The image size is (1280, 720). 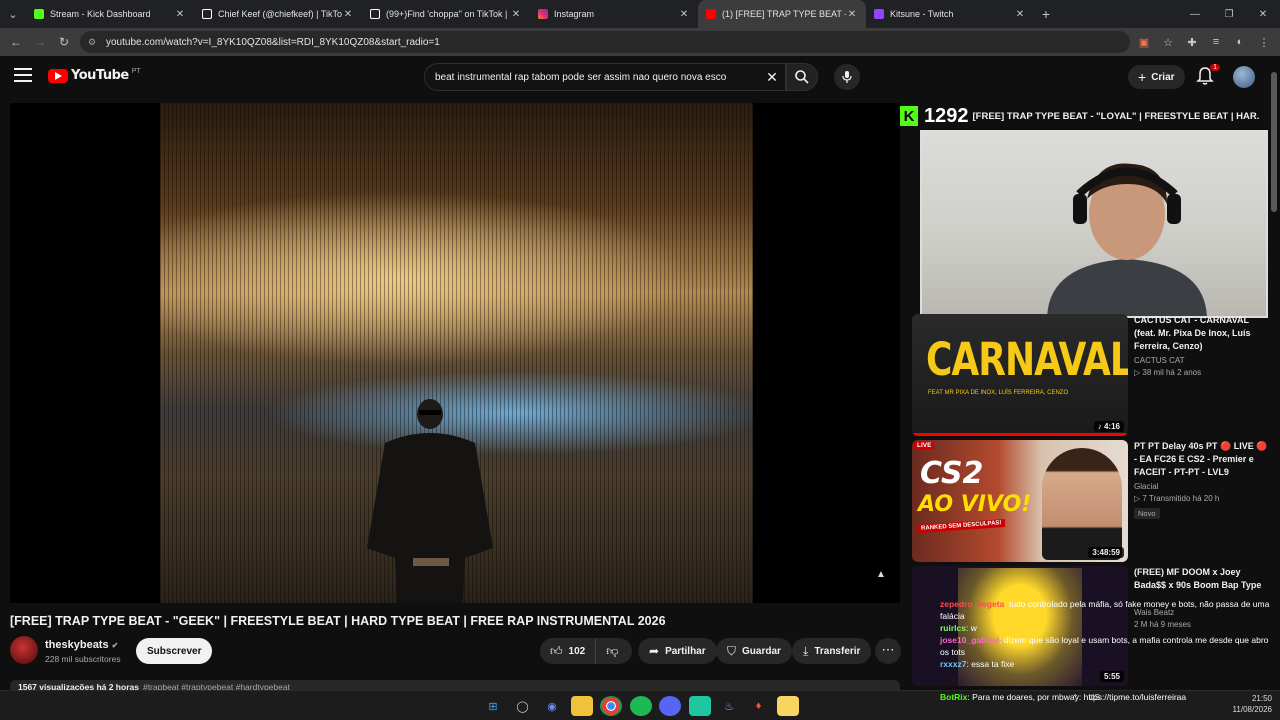 What do you see at coordinates (58, 75) in the screenshot?
I see `youtube-play-icon` at bounding box center [58, 75].